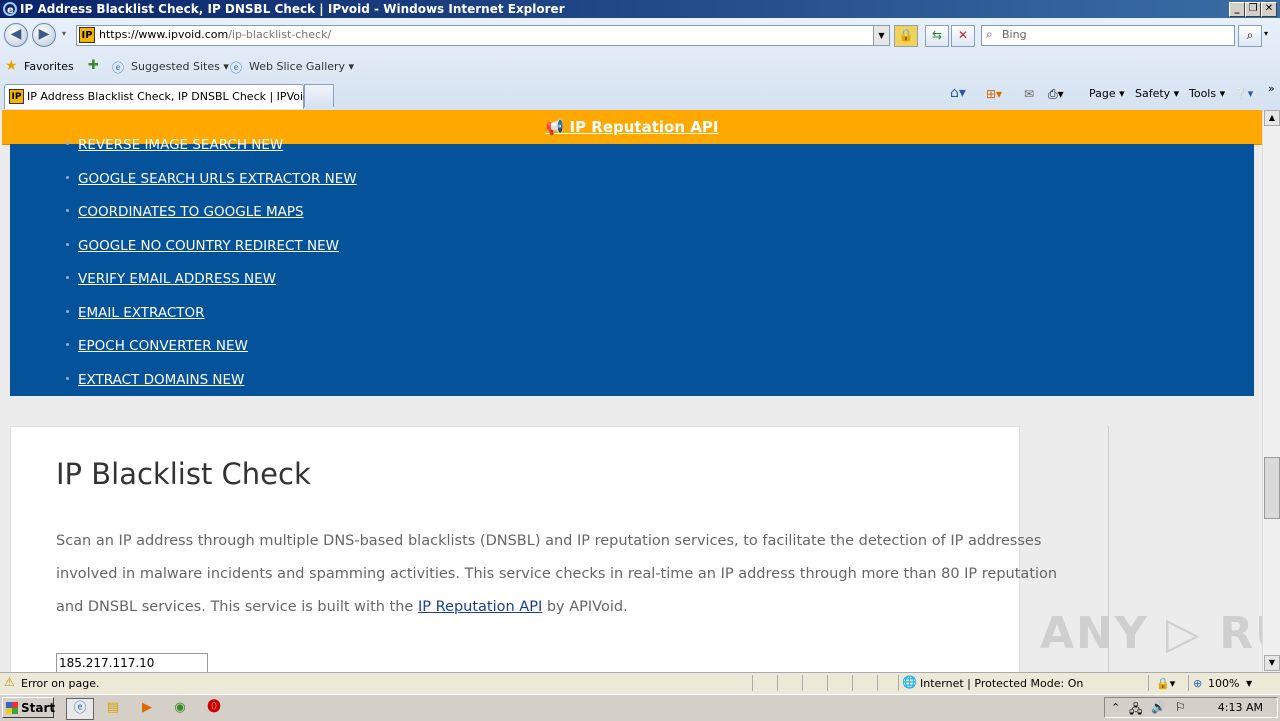  Describe the element at coordinates (301, 66) in the screenshot. I see `web-slice-gallery-link: Web Slice Gallery ▾` at that location.